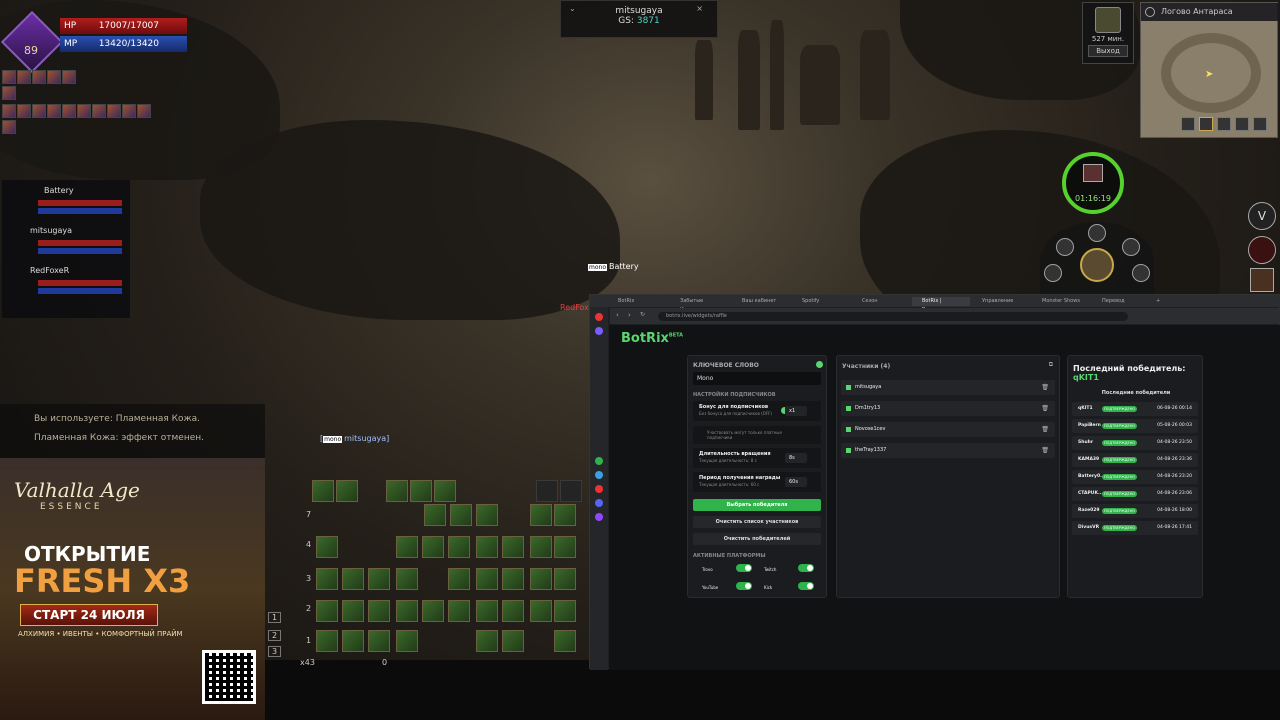 The height and width of the screenshot is (720, 1280). What do you see at coordinates (1121, 301) in the screenshot?
I see `browser-tab: Перевод` at bounding box center [1121, 301].